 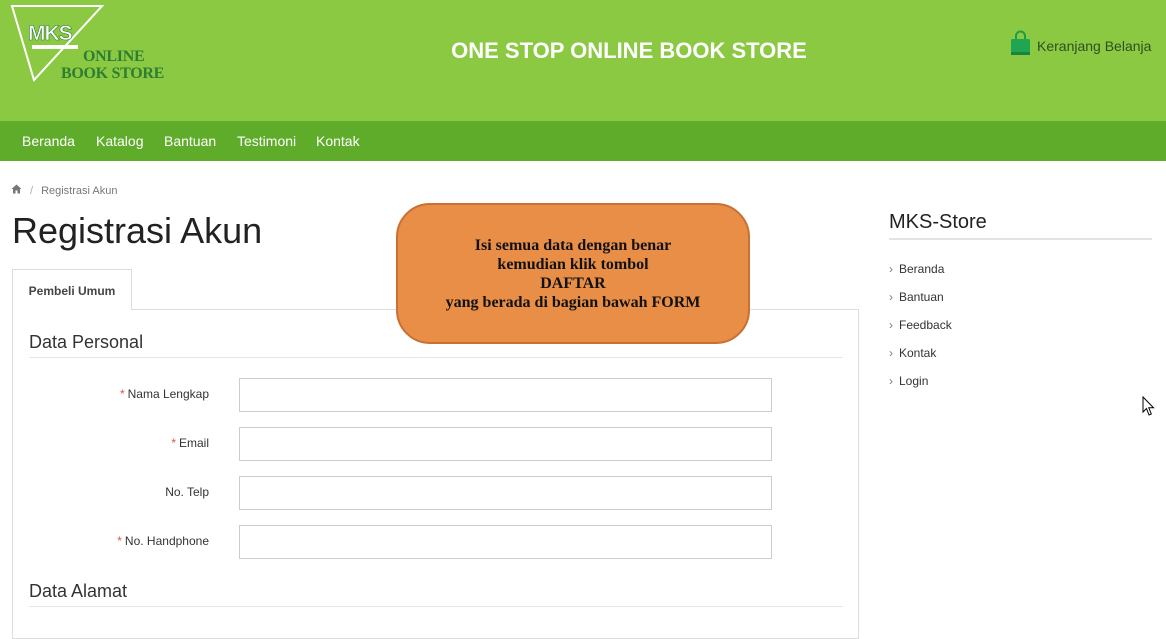 I want to click on no-telp-input, so click(x=505, y=493).